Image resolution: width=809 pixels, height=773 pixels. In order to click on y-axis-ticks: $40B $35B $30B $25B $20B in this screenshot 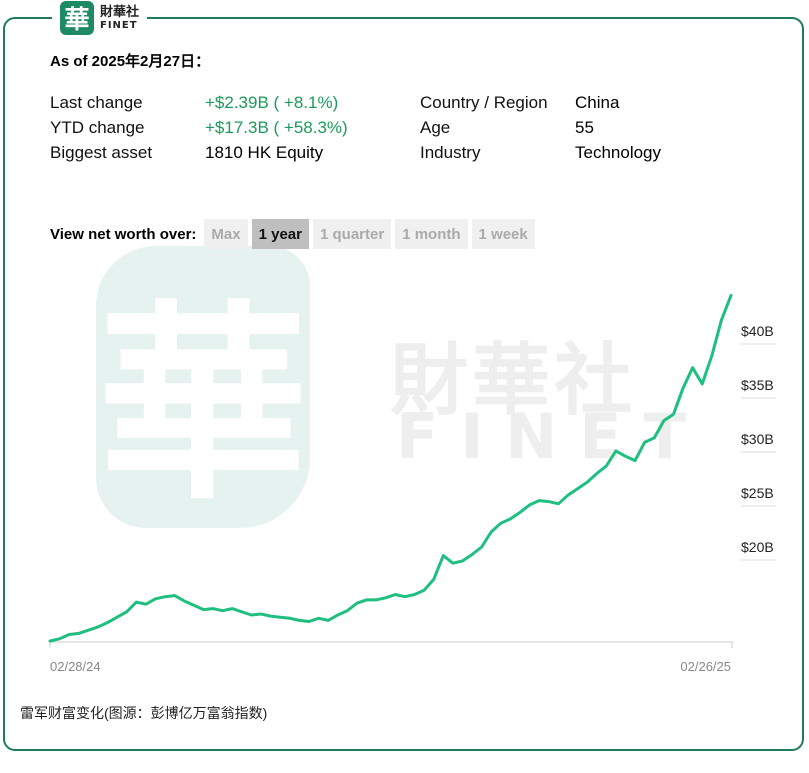, I will do `click(758, 442)`.